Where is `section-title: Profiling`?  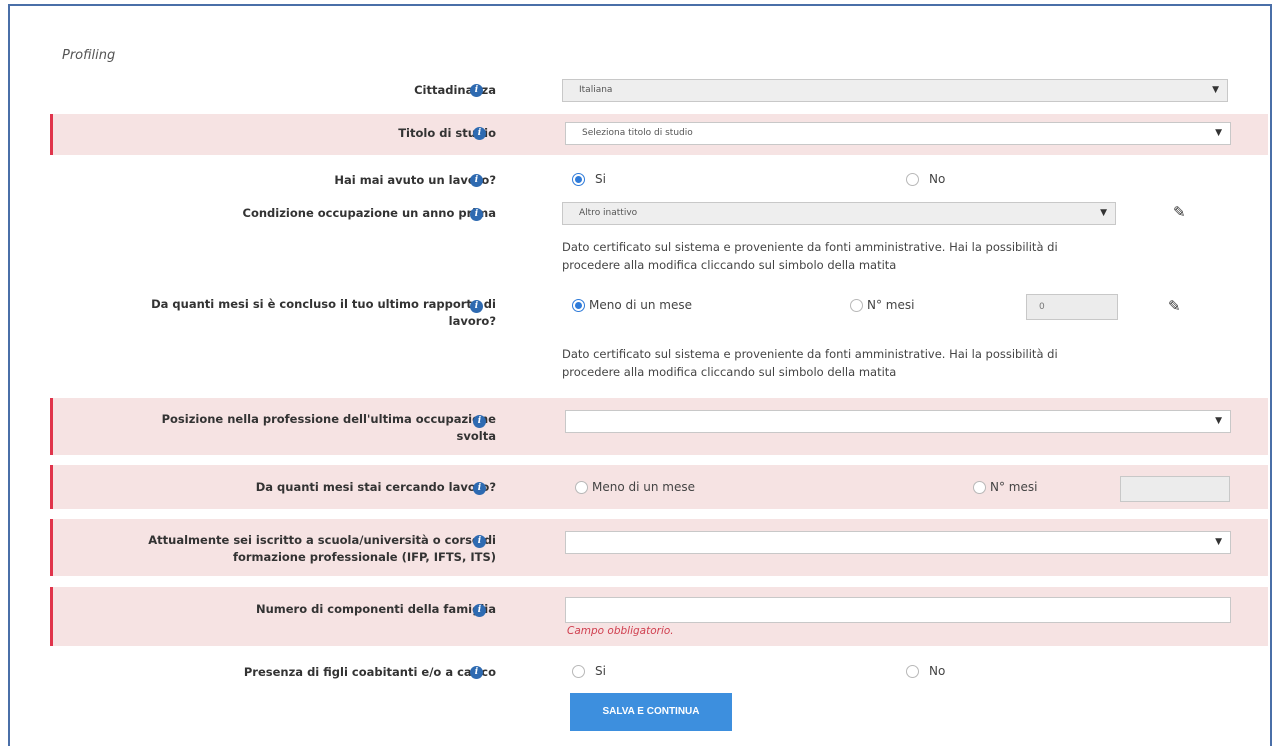
section-title: Profiling is located at coordinates (89, 55).